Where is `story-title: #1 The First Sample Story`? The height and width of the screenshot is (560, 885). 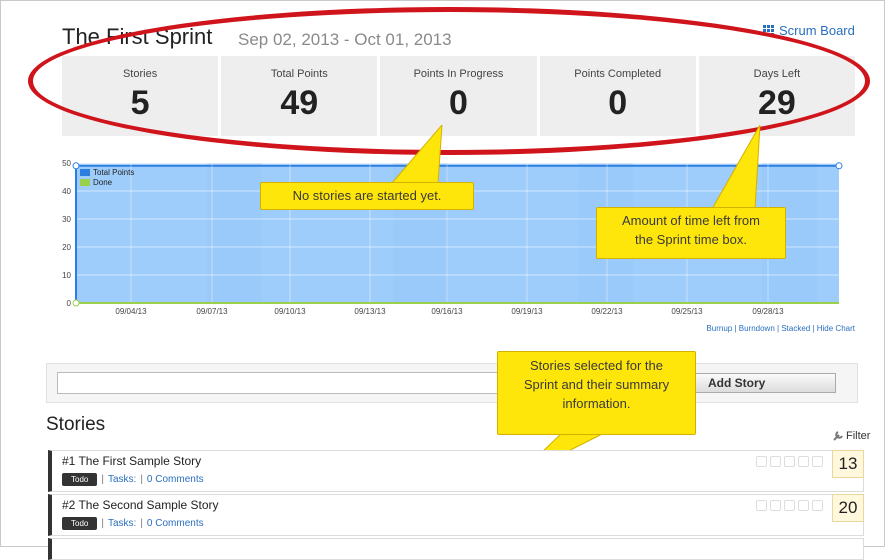
story-title: #1 The First Sample Story is located at coordinates (131, 461).